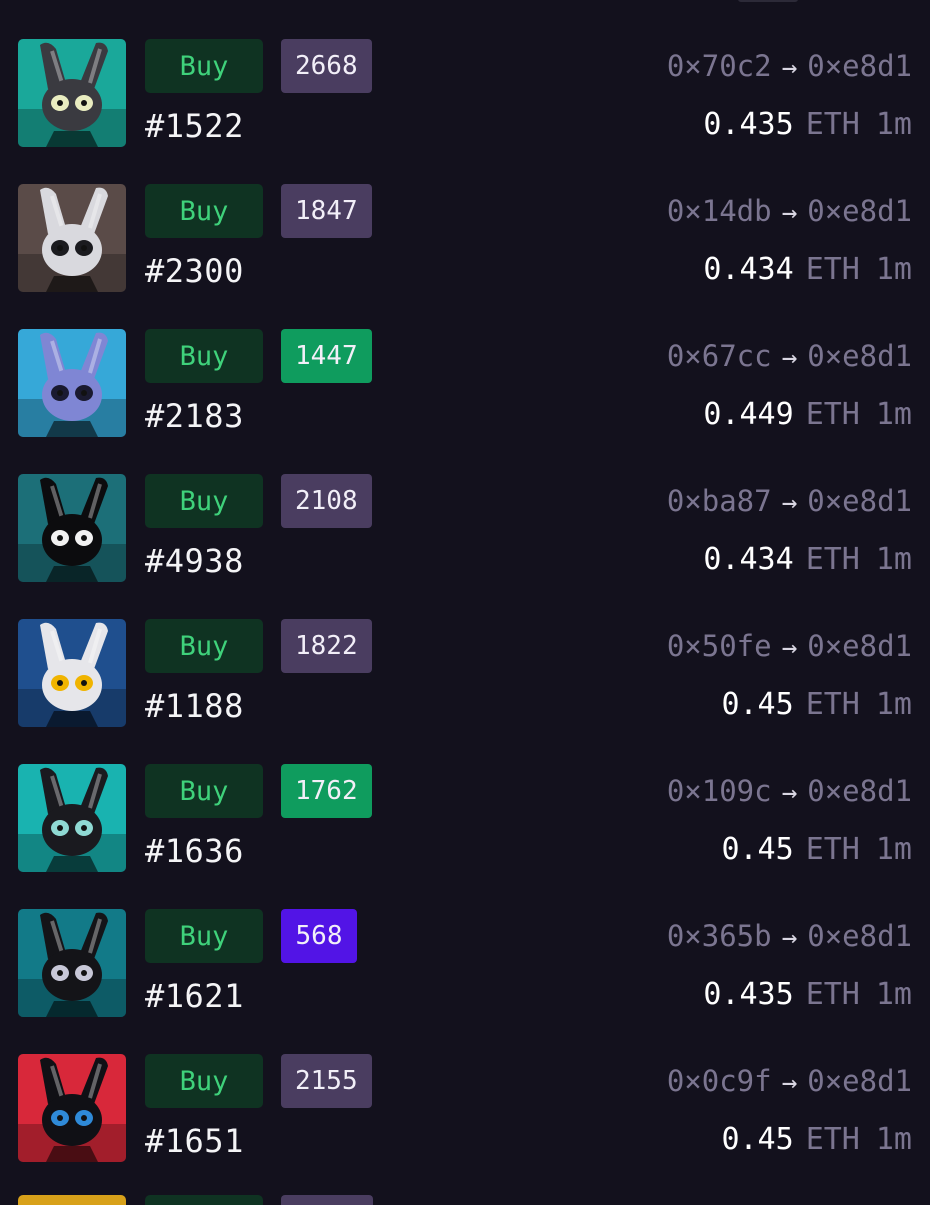 This screenshot has height=1205, width=930. I want to click on price-line: 0.434 ETH 1m, so click(807, 269).